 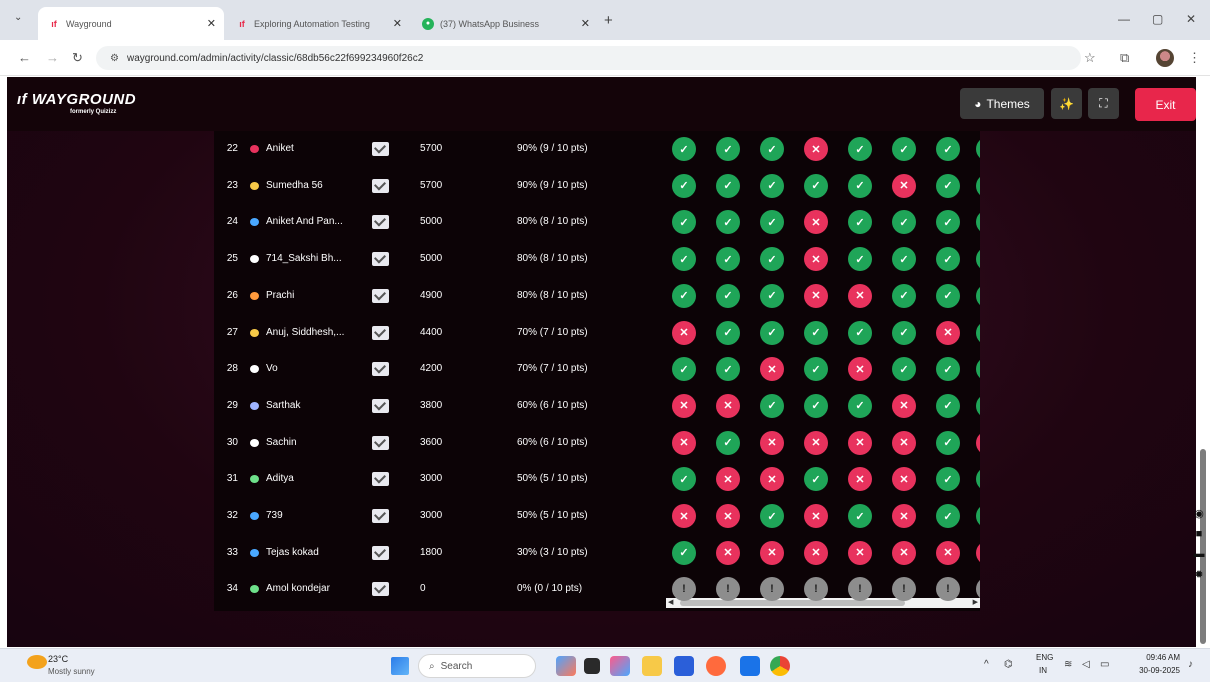 I want to click on close-window-icon: ✕, so click(x=1191, y=19).